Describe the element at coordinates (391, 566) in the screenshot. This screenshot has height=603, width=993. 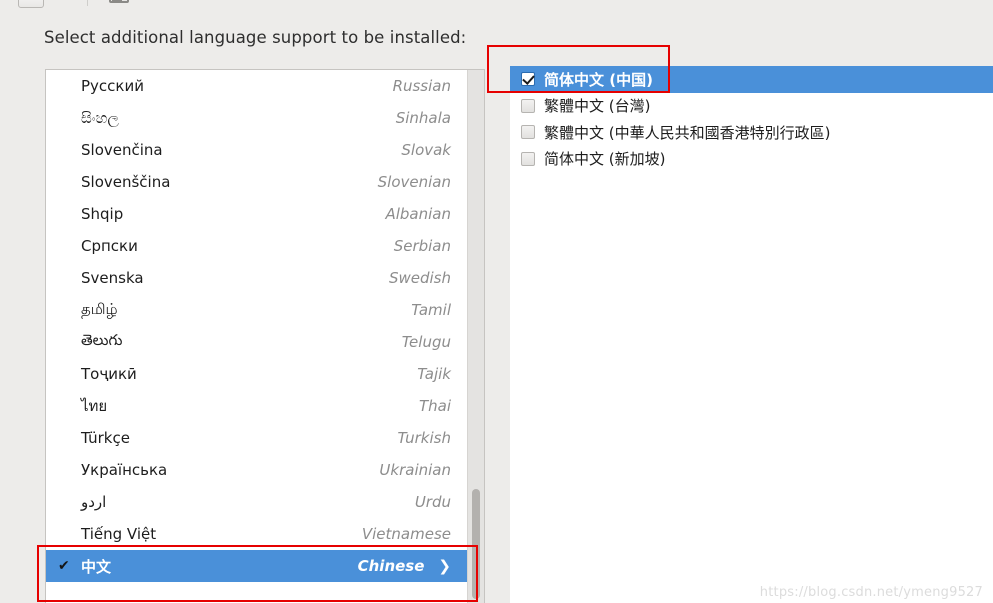
I see `language-english-label: Chinese` at that location.